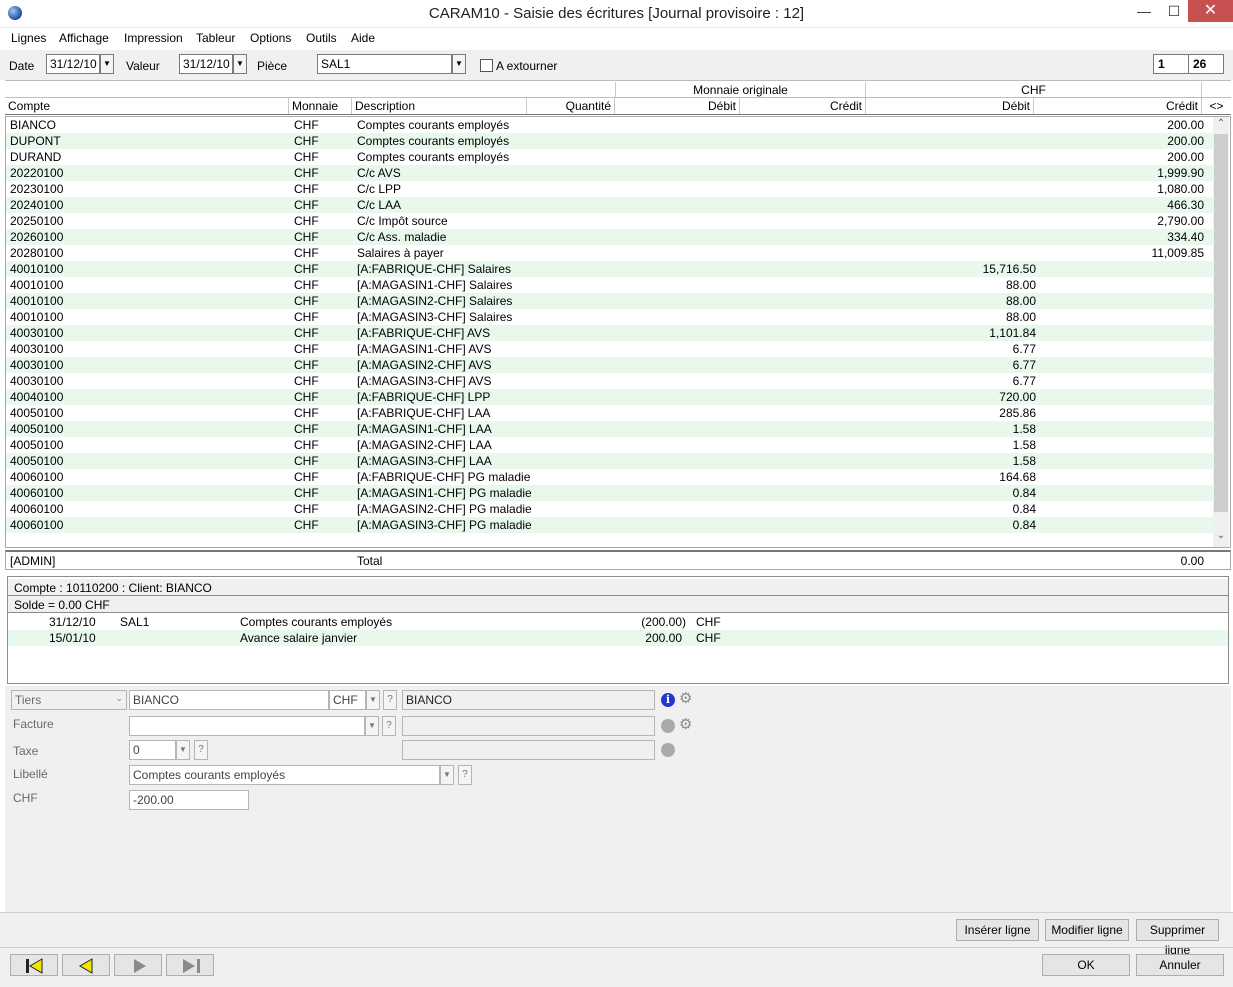  What do you see at coordinates (465, 775) in the screenshot?
I see `libelle-help-button: ?` at bounding box center [465, 775].